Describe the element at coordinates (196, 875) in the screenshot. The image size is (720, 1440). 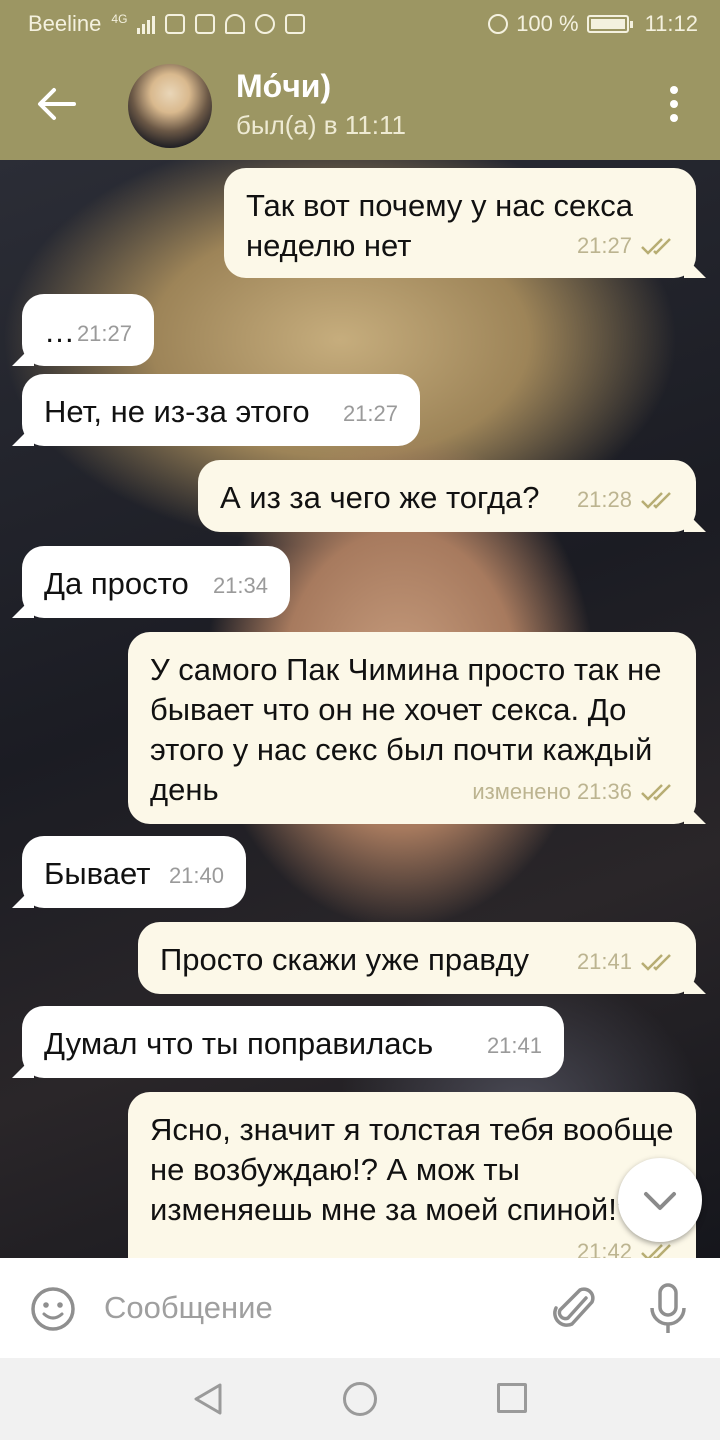
I see `message-time: 21:40` at that location.